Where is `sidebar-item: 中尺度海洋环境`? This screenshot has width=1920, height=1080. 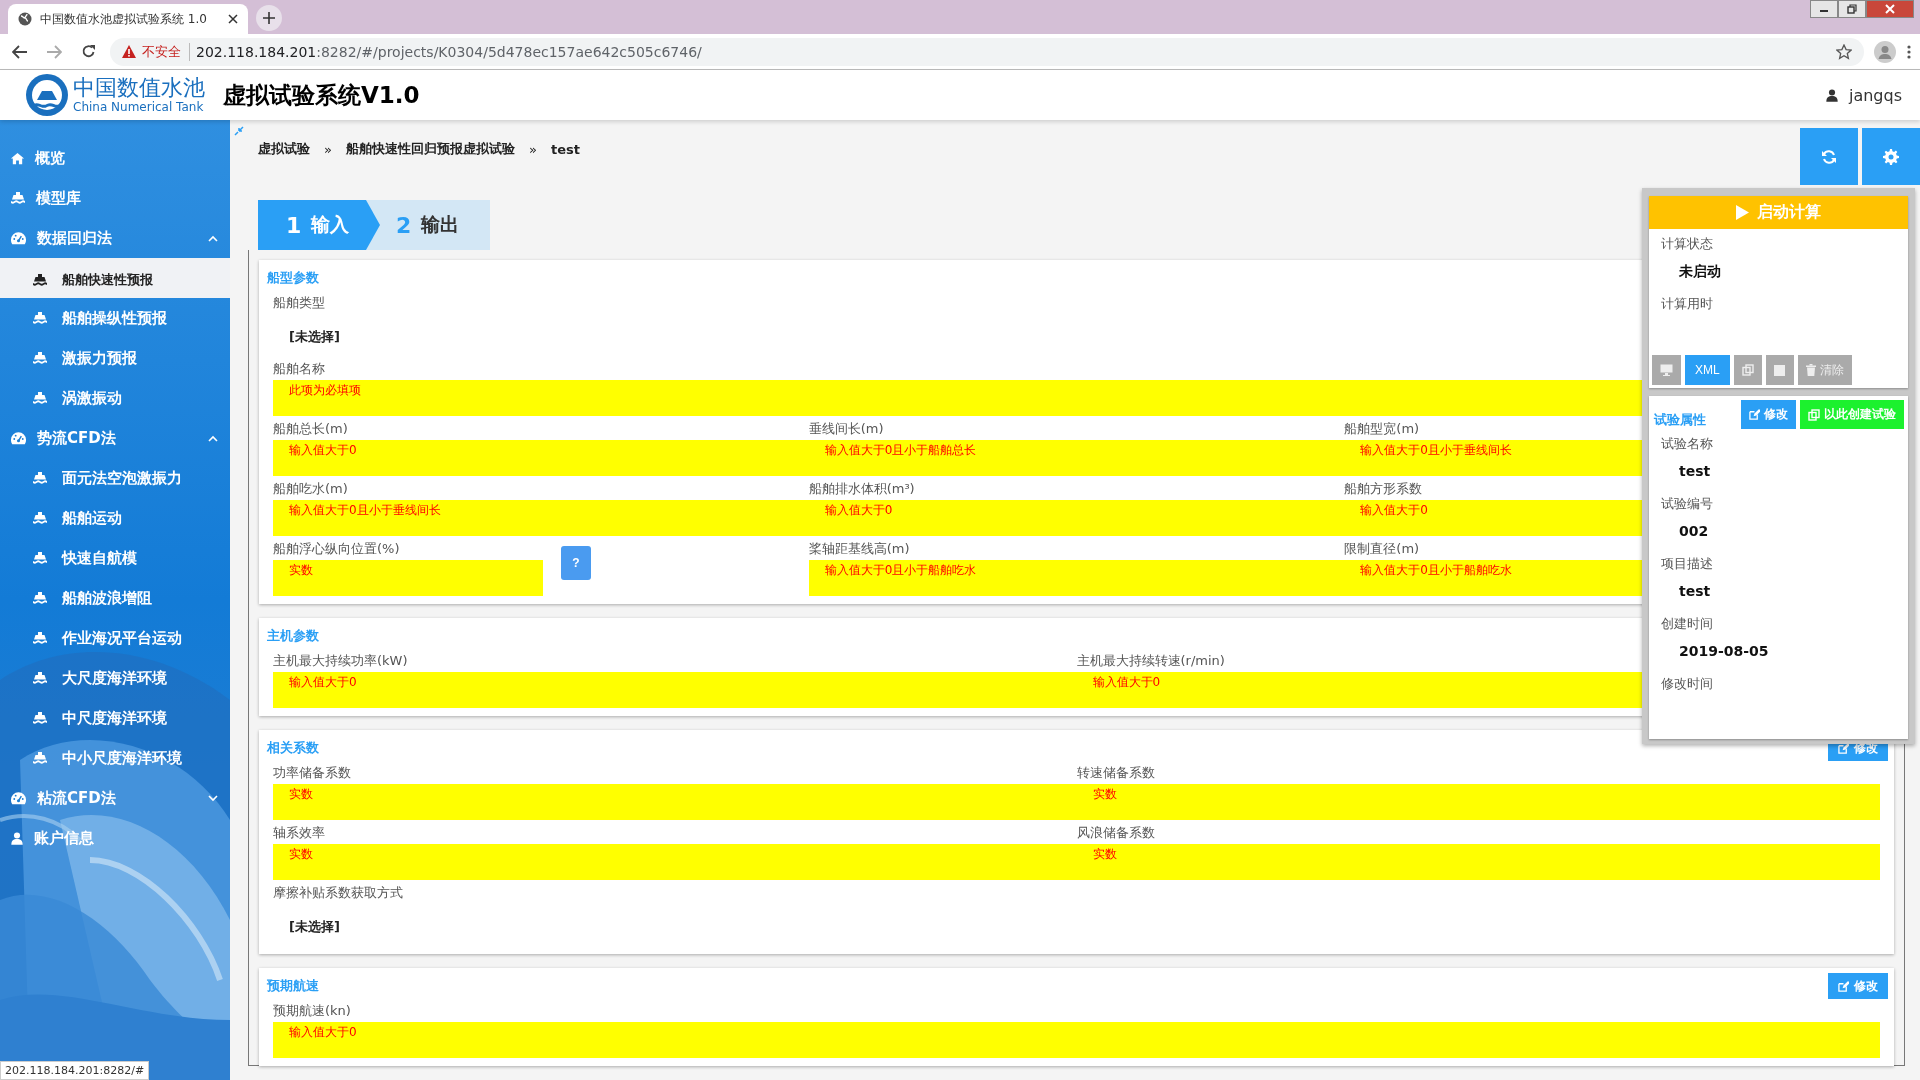
sidebar-item: 中尺度海洋环境 is located at coordinates (115, 718).